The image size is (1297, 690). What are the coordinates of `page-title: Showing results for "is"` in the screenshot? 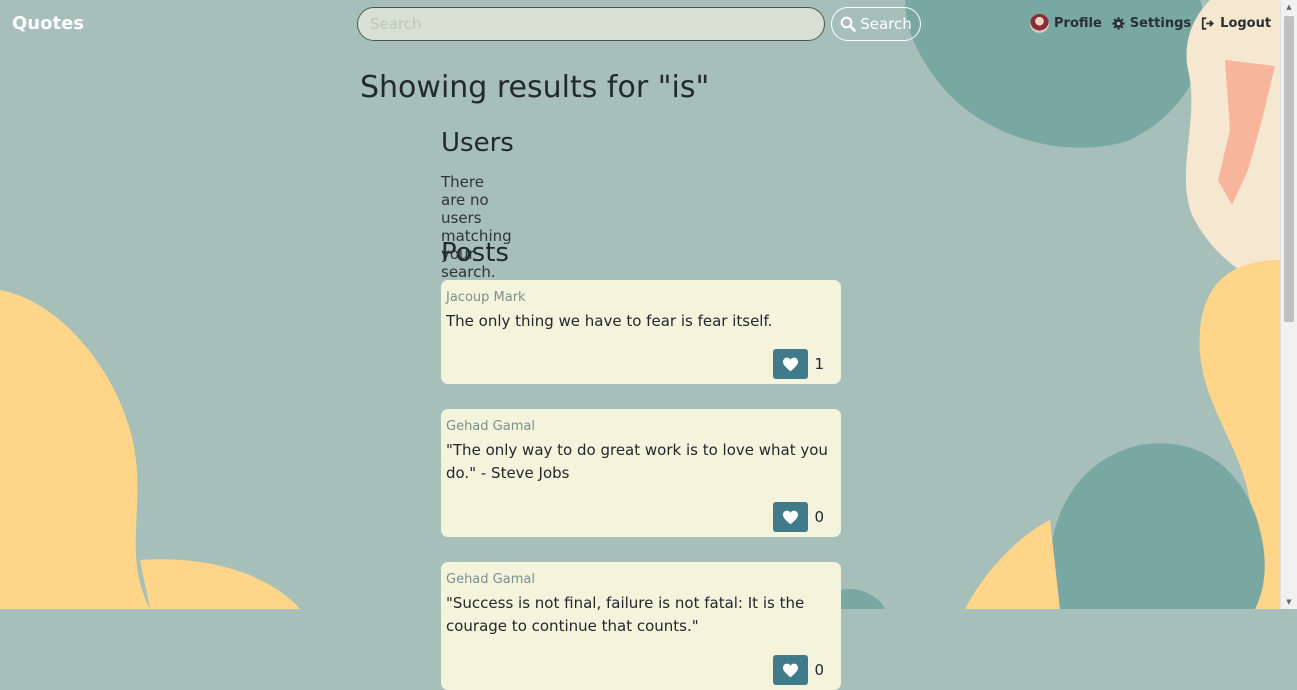 It's located at (535, 87).